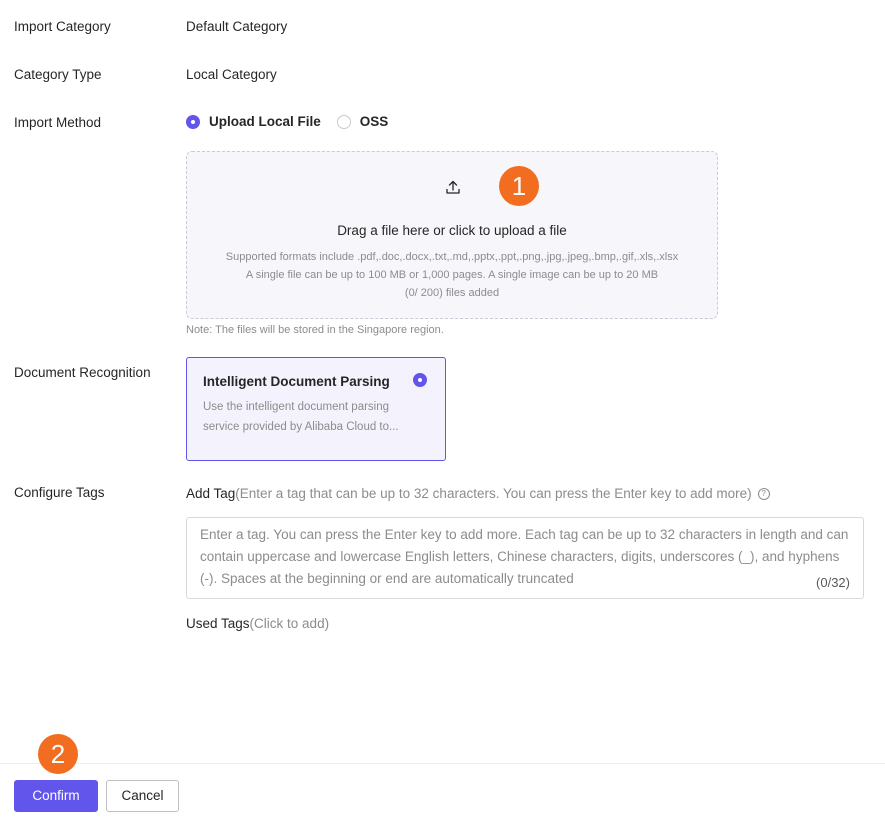 The width and height of the screenshot is (885, 820). Describe the element at coordinates (453, 187) in the screenshot. I see `upload-icon` at that location.